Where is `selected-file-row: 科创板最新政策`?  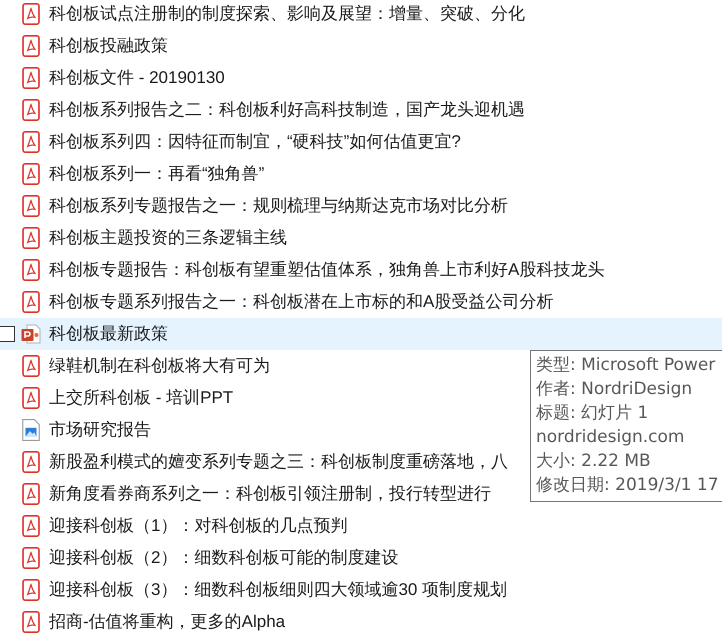 selected-file-row: 科创板最新政策 is located at coordinates (361, 334).